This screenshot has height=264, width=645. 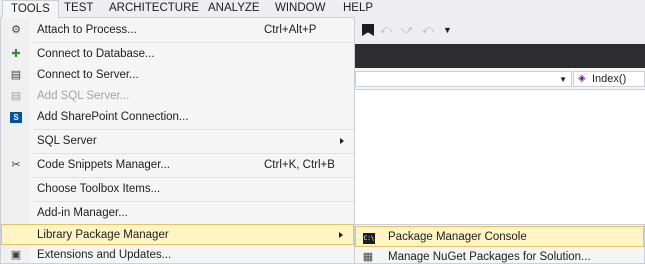 What do you see at coordinates (368, 257) in the screenshot?
I see `nuget-packages-icon: ▦` at bounding box center [368, 257].